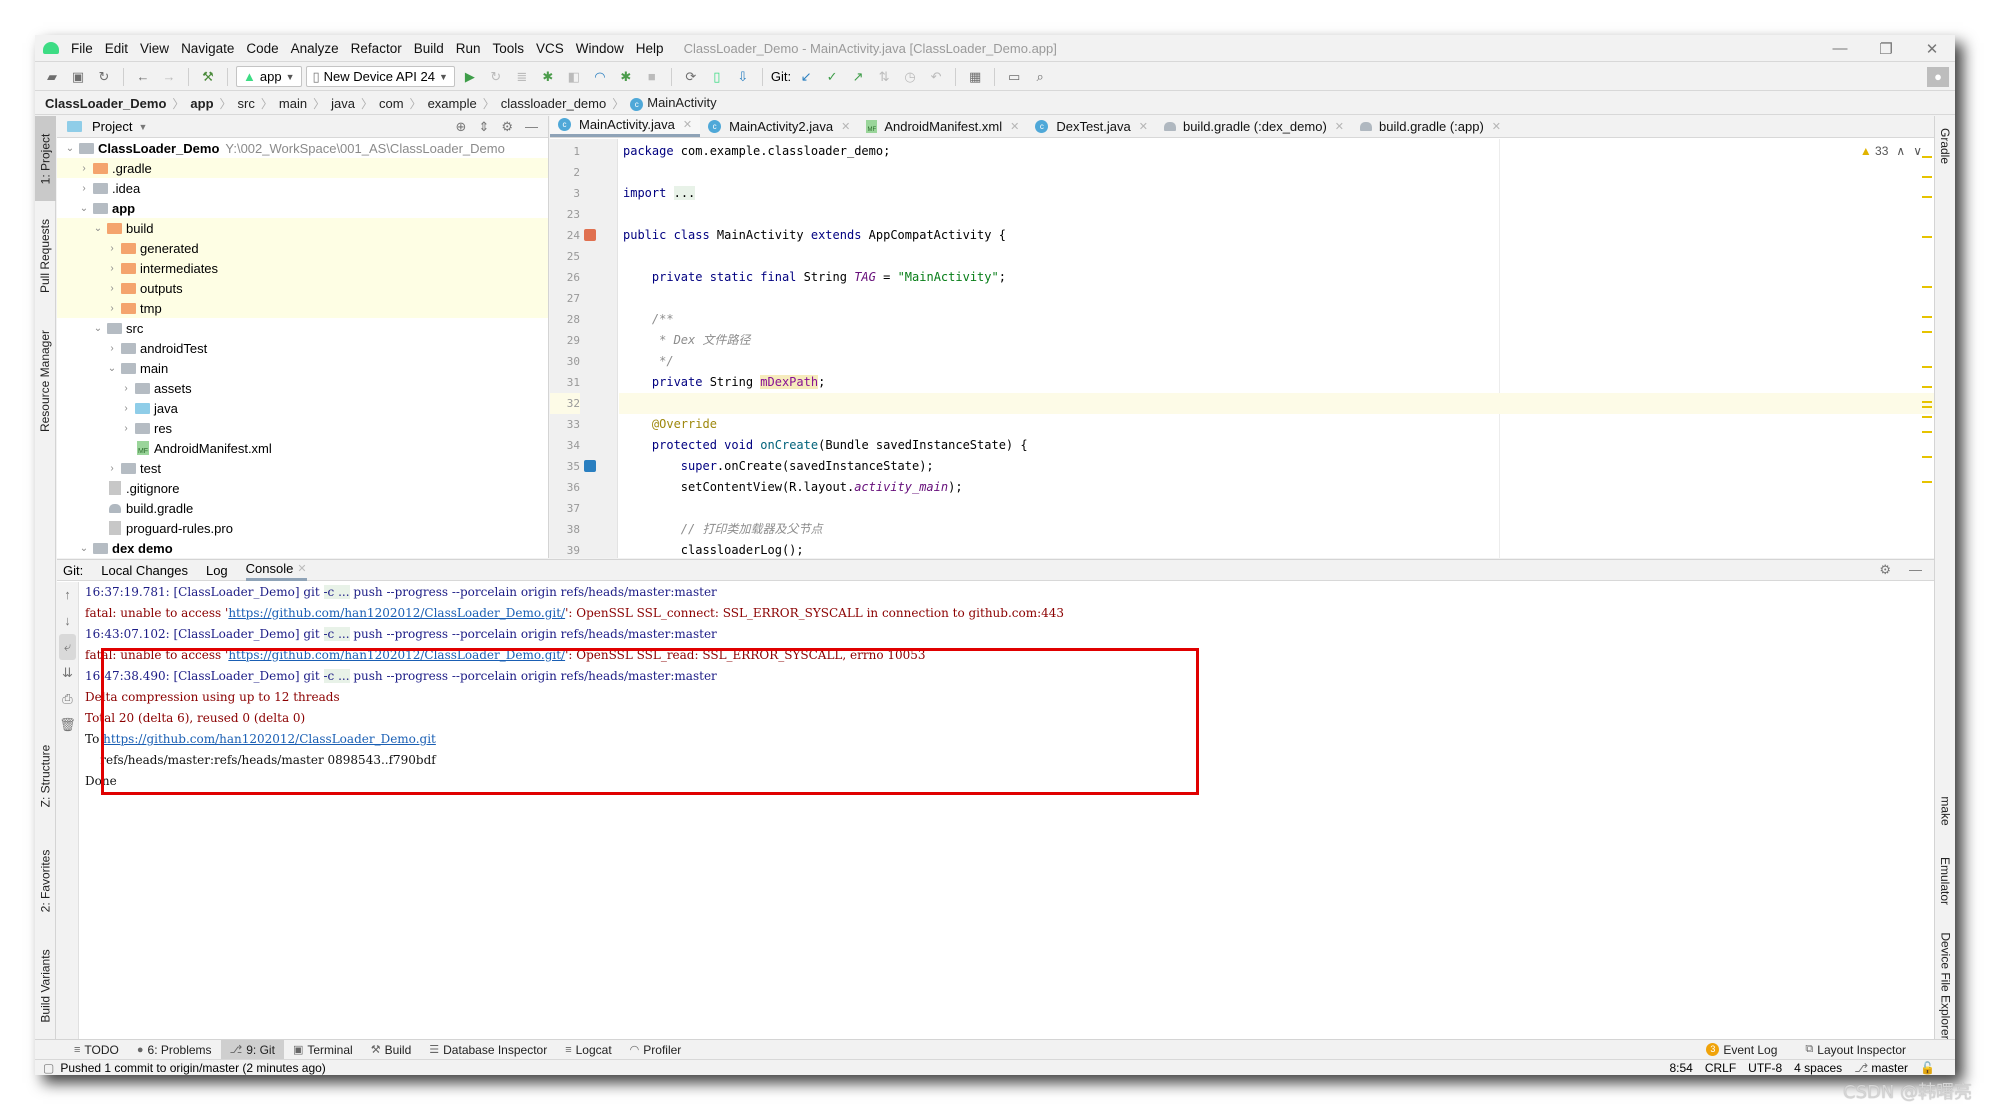 Image resolution: width=1990 pixels, height=1110 pixels. Describe the element at coordinates (67, 725) in the screenshot. I see `clear-all-icon: 🗑` at that location.